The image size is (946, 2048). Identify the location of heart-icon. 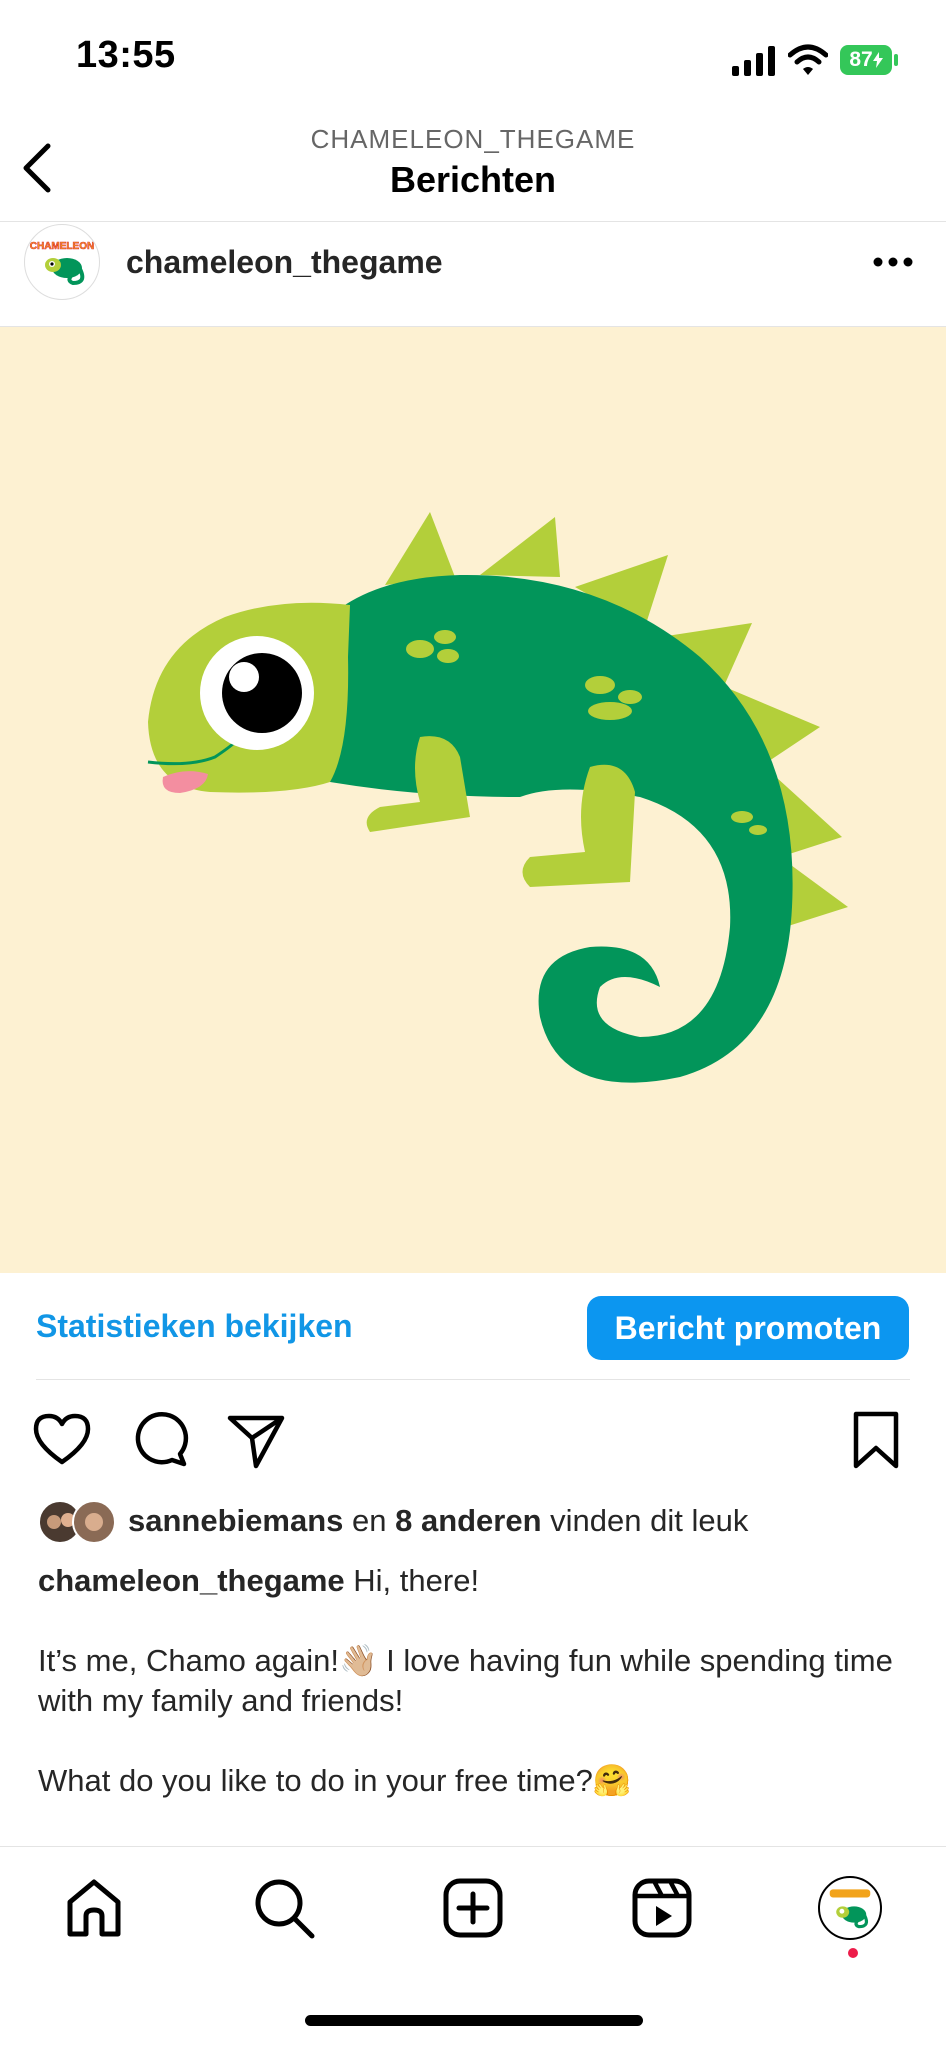
(62, 1440).